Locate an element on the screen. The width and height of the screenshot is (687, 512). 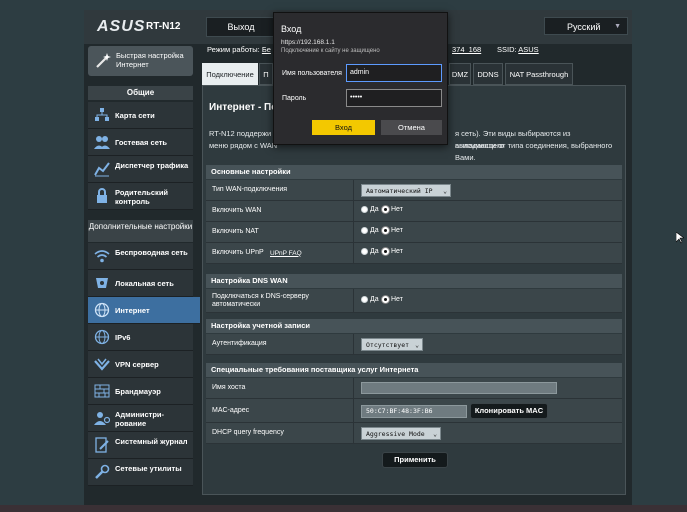
auth-label: Аутентификация is located at coordinates (239, 343).